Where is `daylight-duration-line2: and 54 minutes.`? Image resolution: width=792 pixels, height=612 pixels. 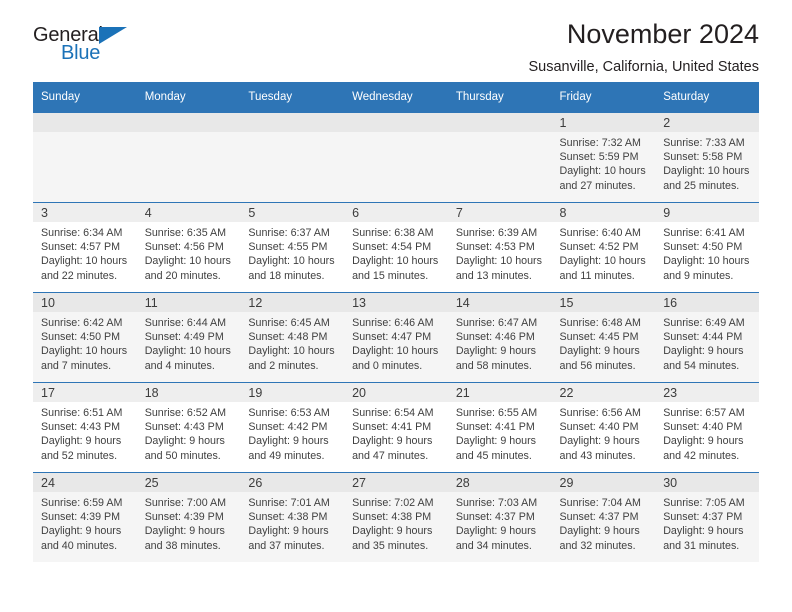 daylight-duration-line2: and 54 minutes. is located at coordinates (701, 365).